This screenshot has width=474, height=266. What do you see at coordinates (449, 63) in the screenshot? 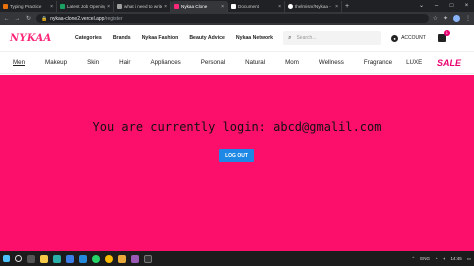
I see `sale-link: SALE` at bounding box center [449, 63].